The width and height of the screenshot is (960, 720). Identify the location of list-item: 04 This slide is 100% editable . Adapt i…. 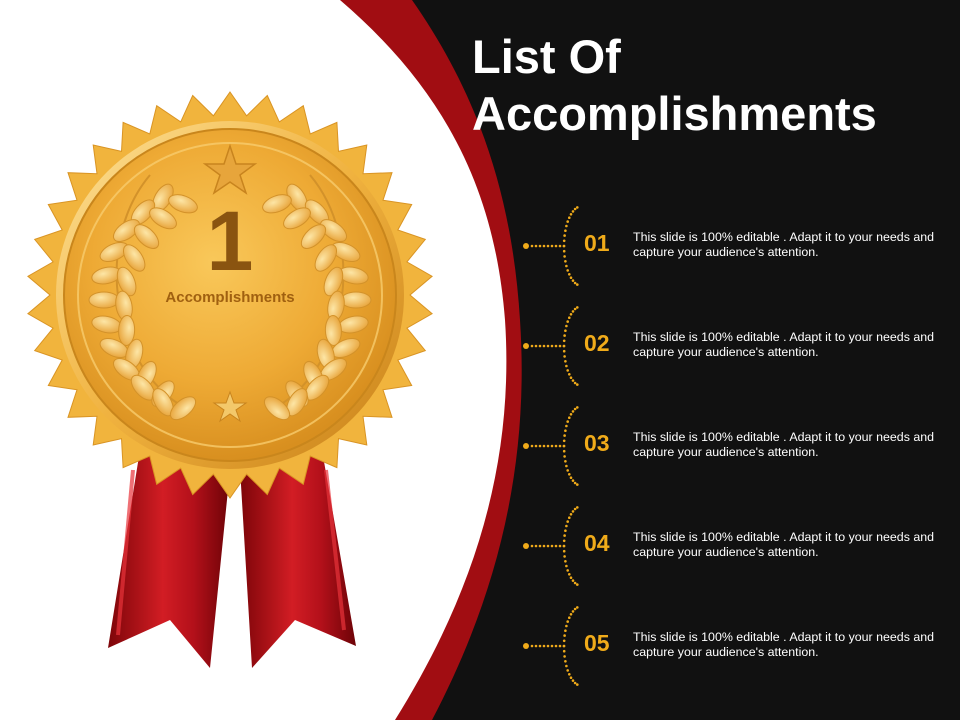
(740, 546).